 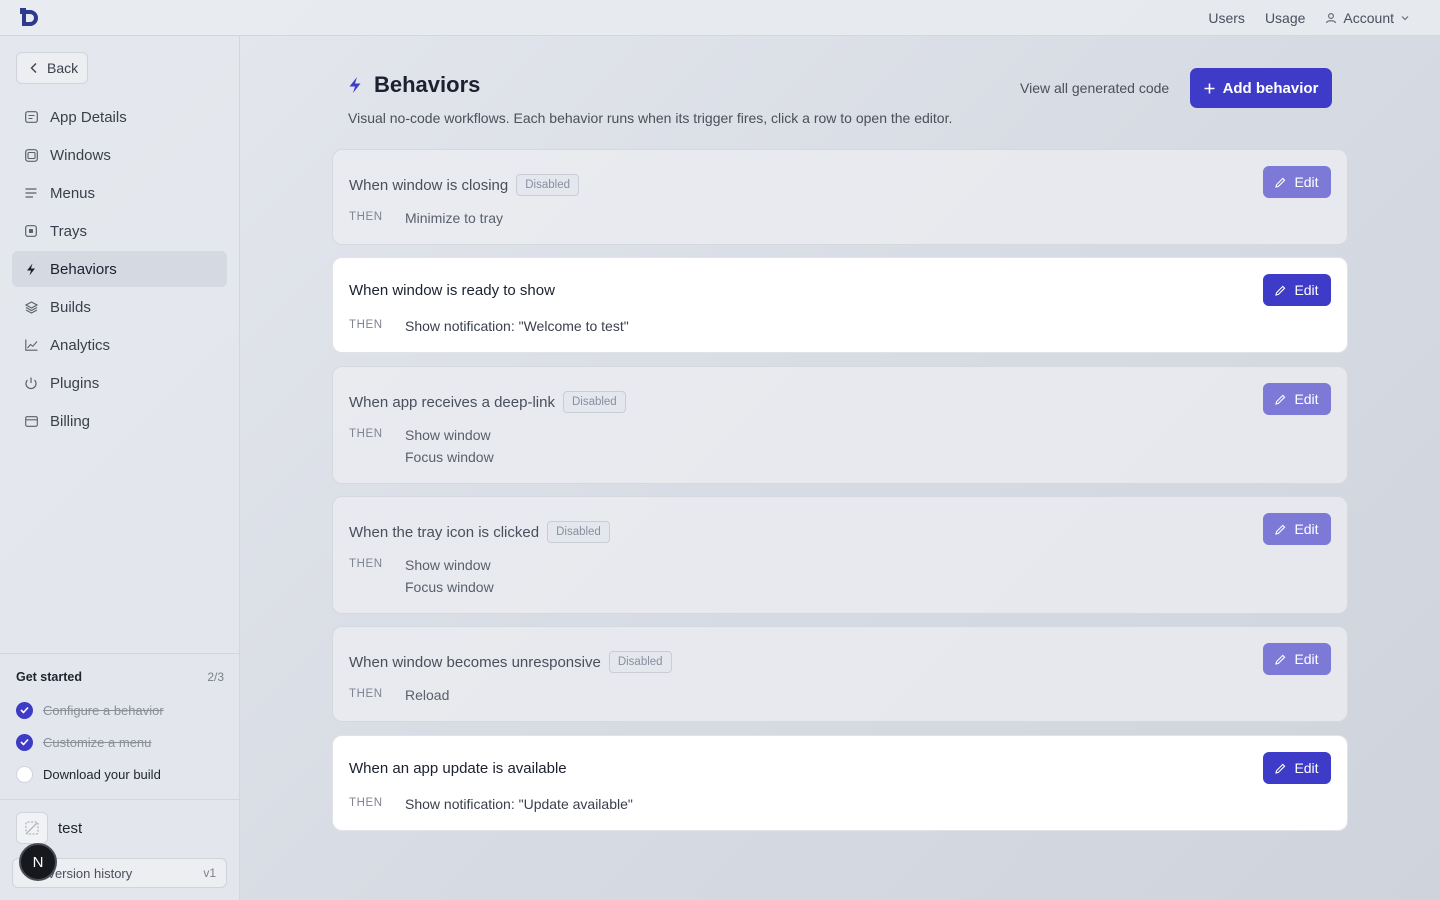 I want to click on chevron-down-icon, so click(x=1405, y=18).